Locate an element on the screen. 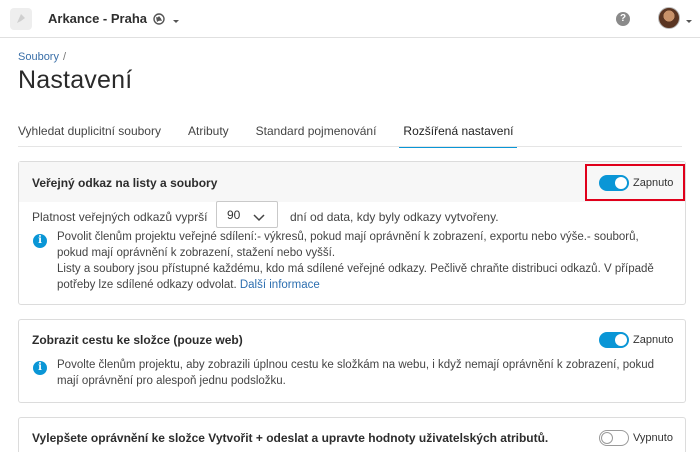 The width and height of the screenshot is (700, 452). help-icon: ? is located at coordinates (623, 19).